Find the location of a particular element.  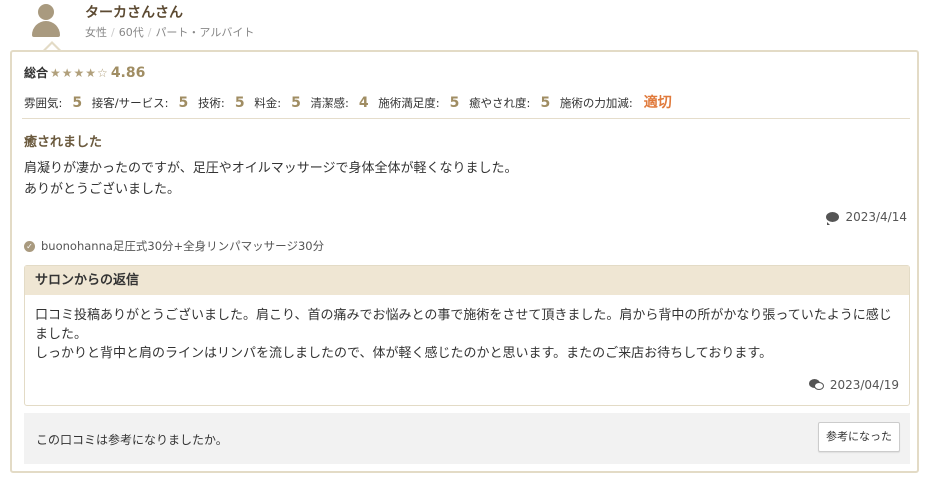

comments-icon is located at coordinates (816, 385).